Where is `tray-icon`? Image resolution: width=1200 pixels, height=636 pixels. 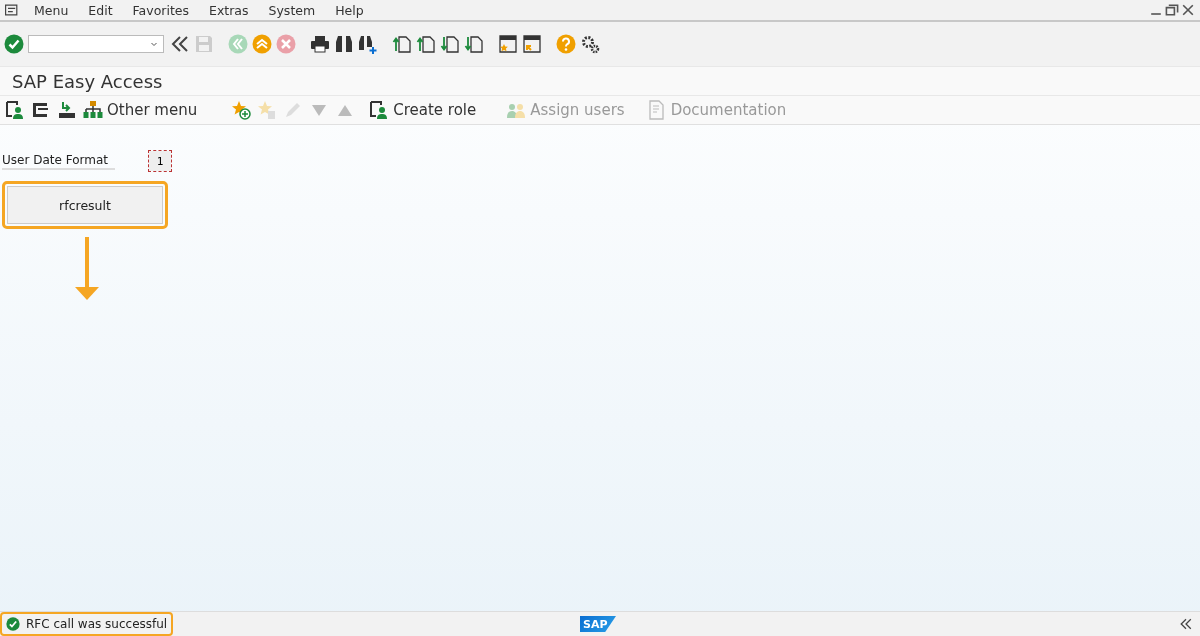
tray-icon is located at coordinates (67, 110).